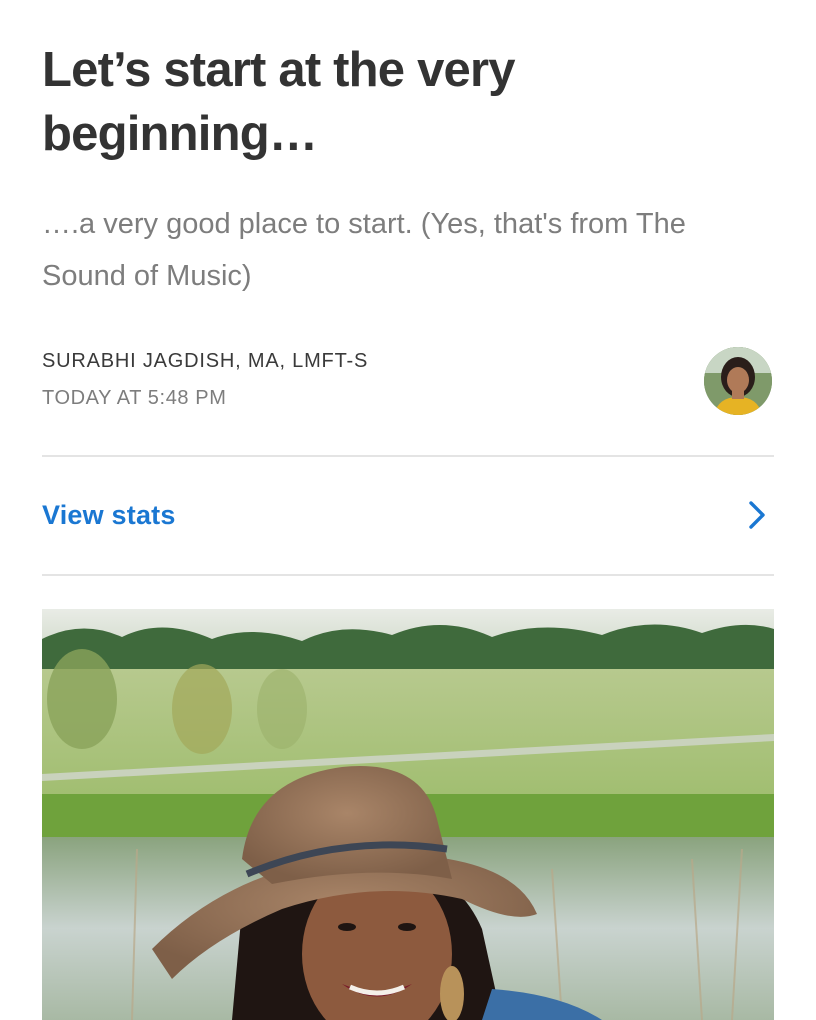 The width and height of the screenshot is (816, 1020). I want to click on post-timestamp: TODAY AT 5:48 PM, so click(134, 398).